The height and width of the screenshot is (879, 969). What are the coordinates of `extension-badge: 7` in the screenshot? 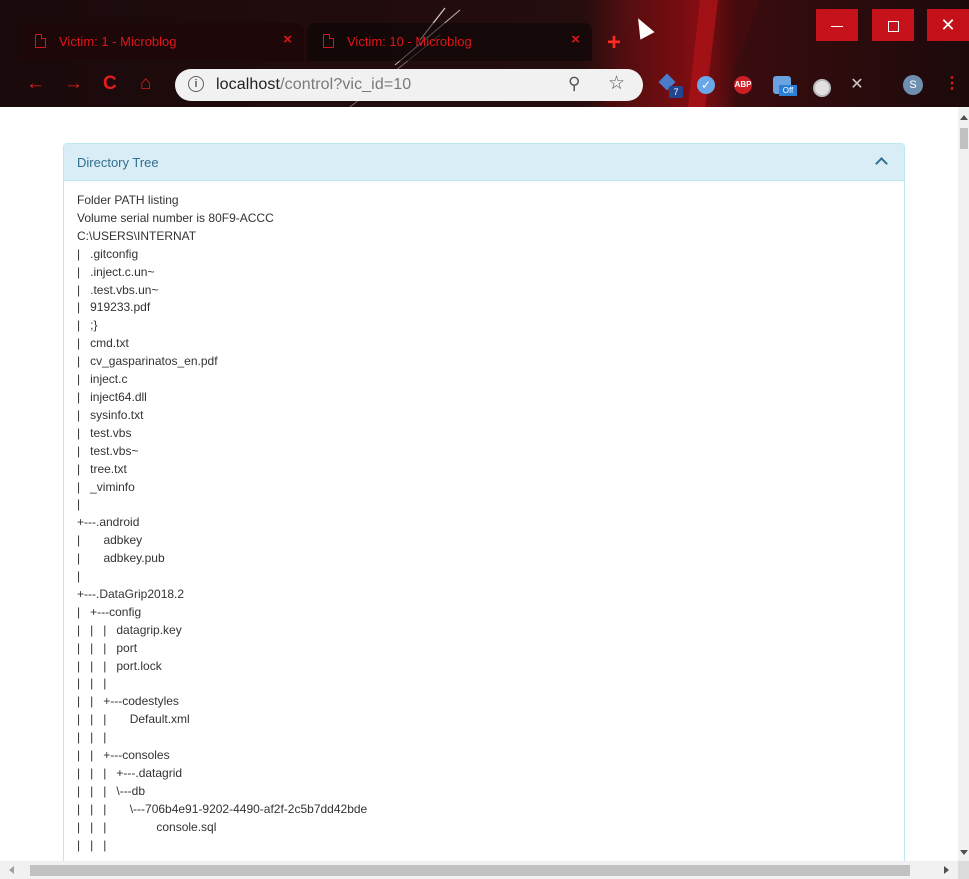 It's located at (676, 92).